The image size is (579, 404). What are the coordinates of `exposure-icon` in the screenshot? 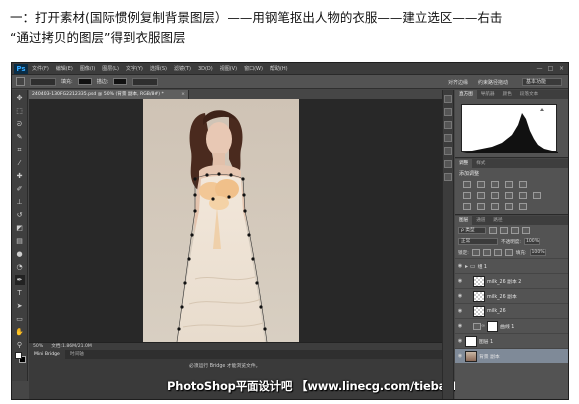 It's located at (509, 184).